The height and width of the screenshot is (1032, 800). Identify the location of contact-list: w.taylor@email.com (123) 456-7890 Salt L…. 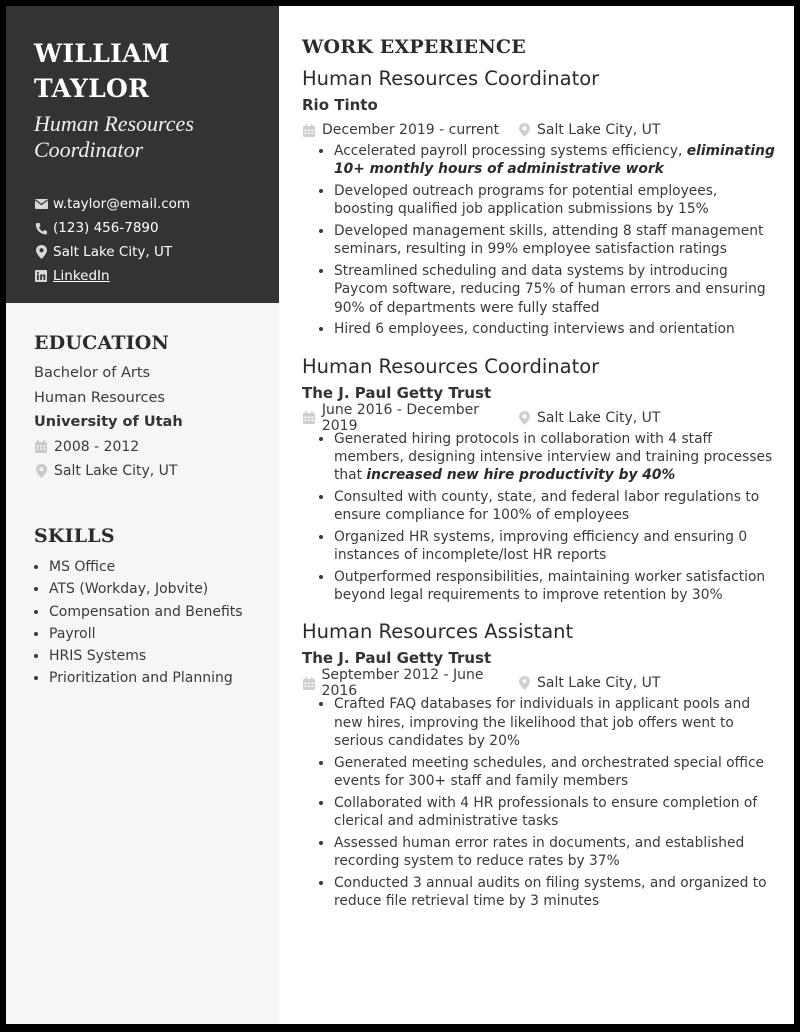
(112, 240).